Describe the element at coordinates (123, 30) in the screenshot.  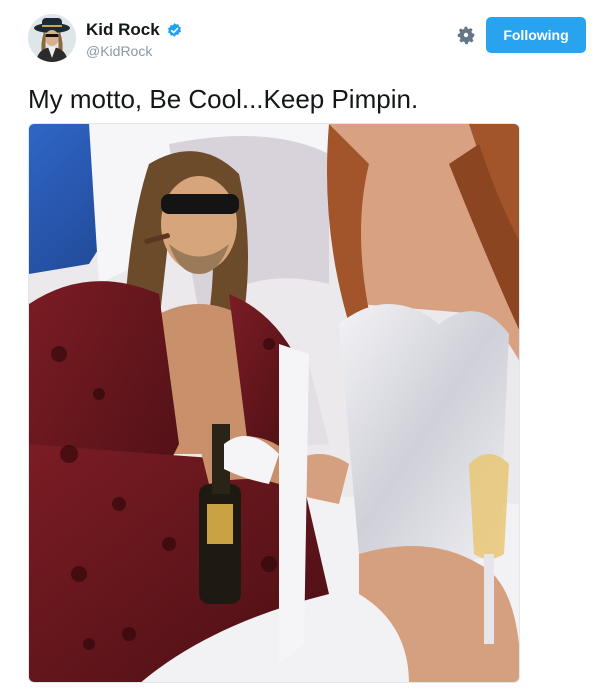
I see `display-name: Kid Rock` at that location.